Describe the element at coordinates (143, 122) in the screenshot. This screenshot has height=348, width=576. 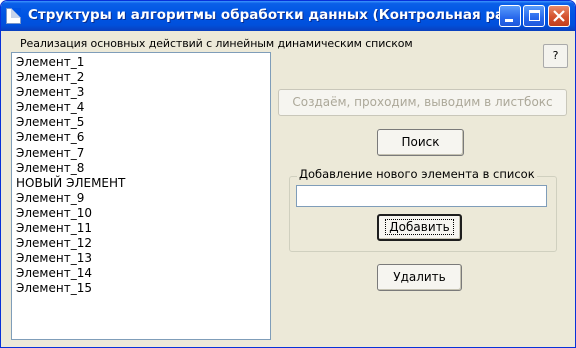
I see `list-item: Элемент_5` at that location.